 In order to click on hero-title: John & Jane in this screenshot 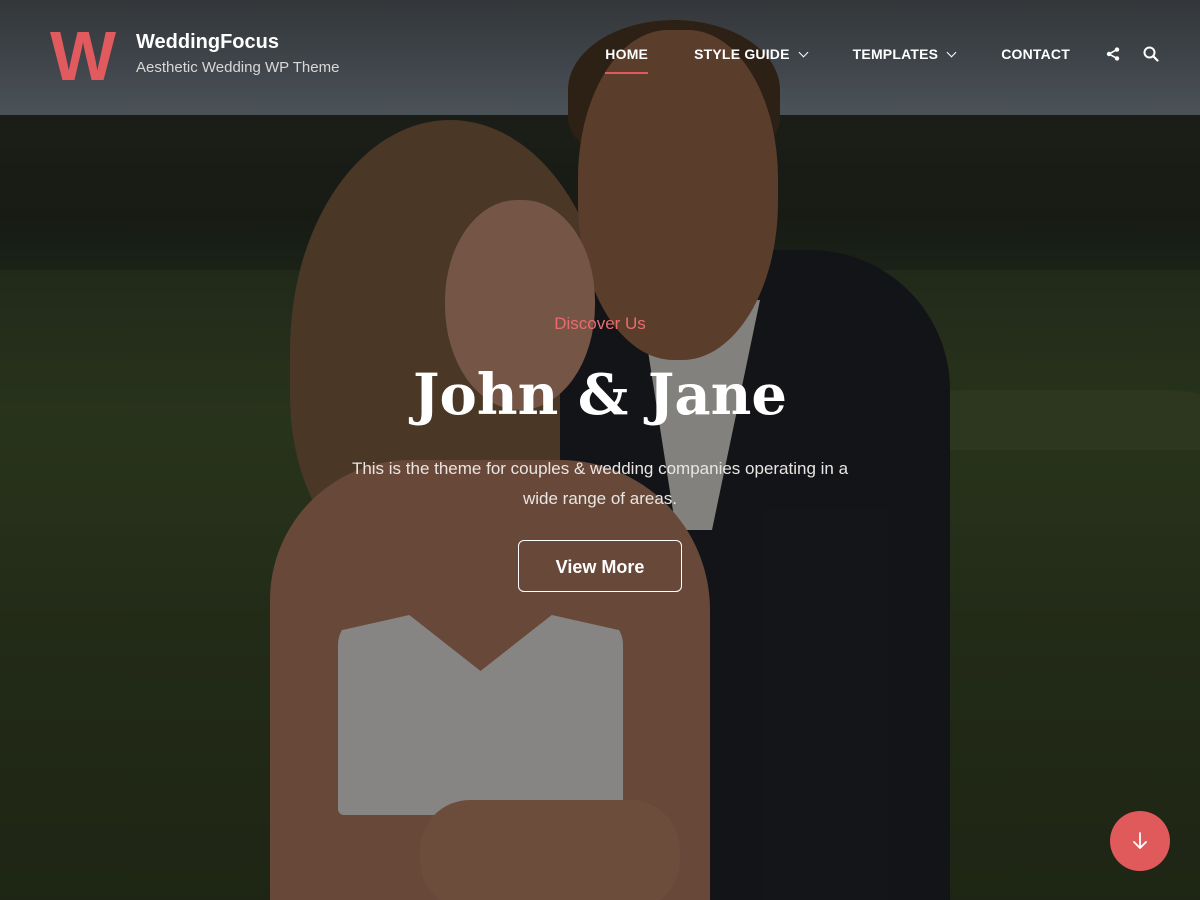, I will do `click(600, 395)`.